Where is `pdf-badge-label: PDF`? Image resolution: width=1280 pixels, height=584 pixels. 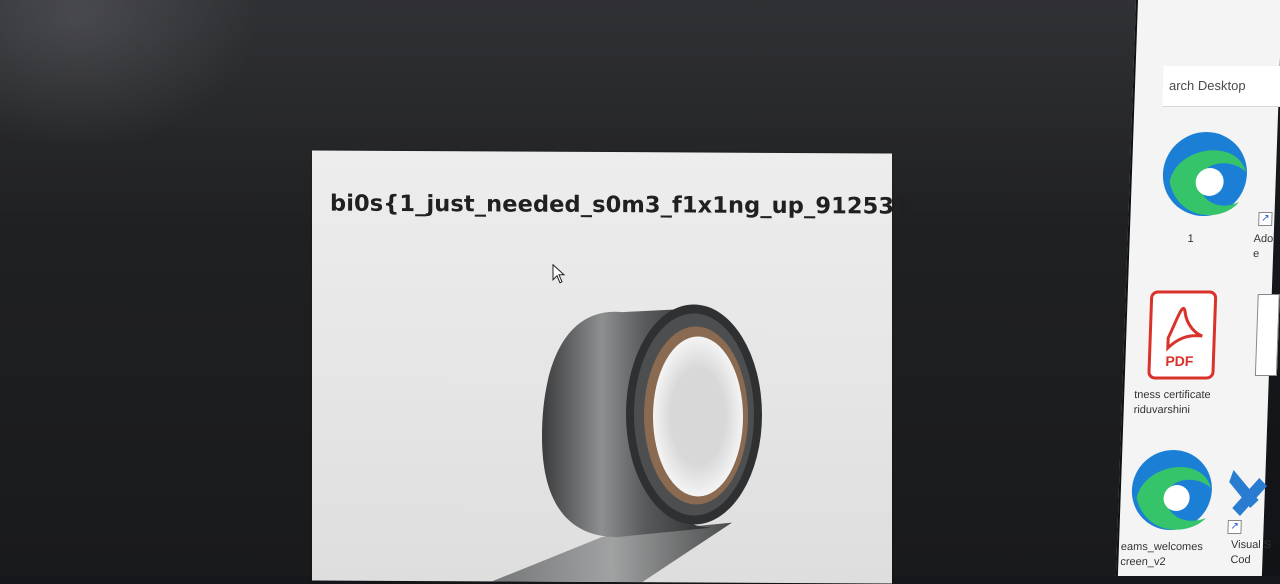 pdf-badge-label: PDF is located at coordinates (1179, 361).